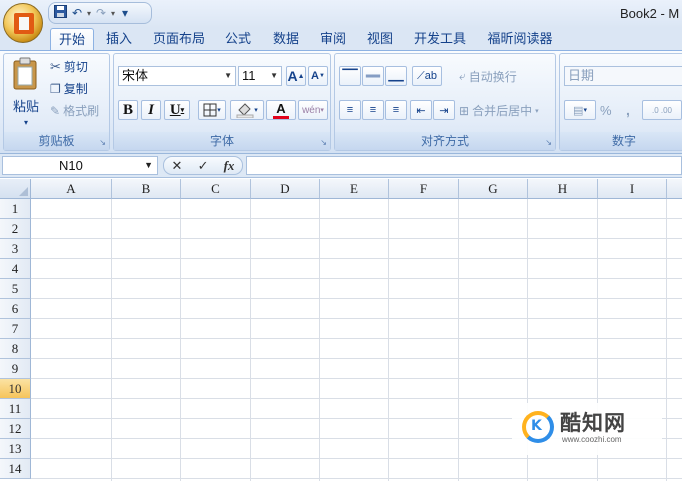  I want to click on increase-indent-icon: ⇥, so click(444, 110).